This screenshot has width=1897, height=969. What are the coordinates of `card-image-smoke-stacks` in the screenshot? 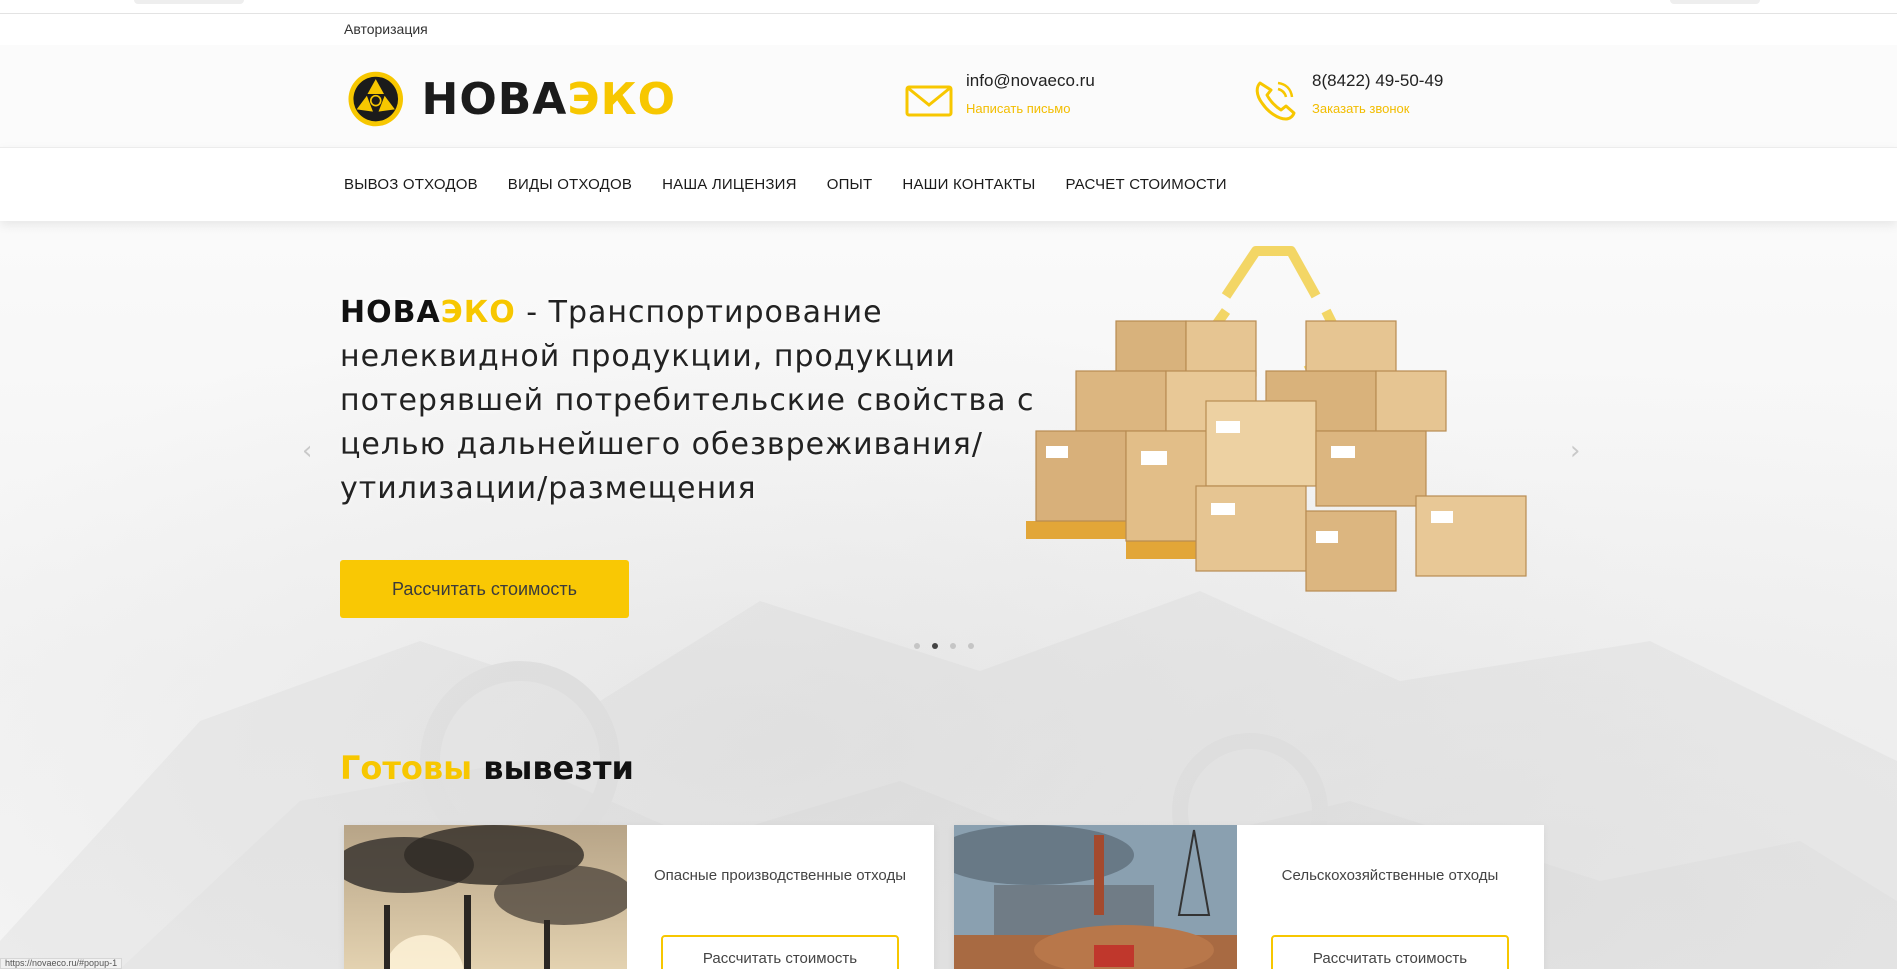 It's located at (485, 897).